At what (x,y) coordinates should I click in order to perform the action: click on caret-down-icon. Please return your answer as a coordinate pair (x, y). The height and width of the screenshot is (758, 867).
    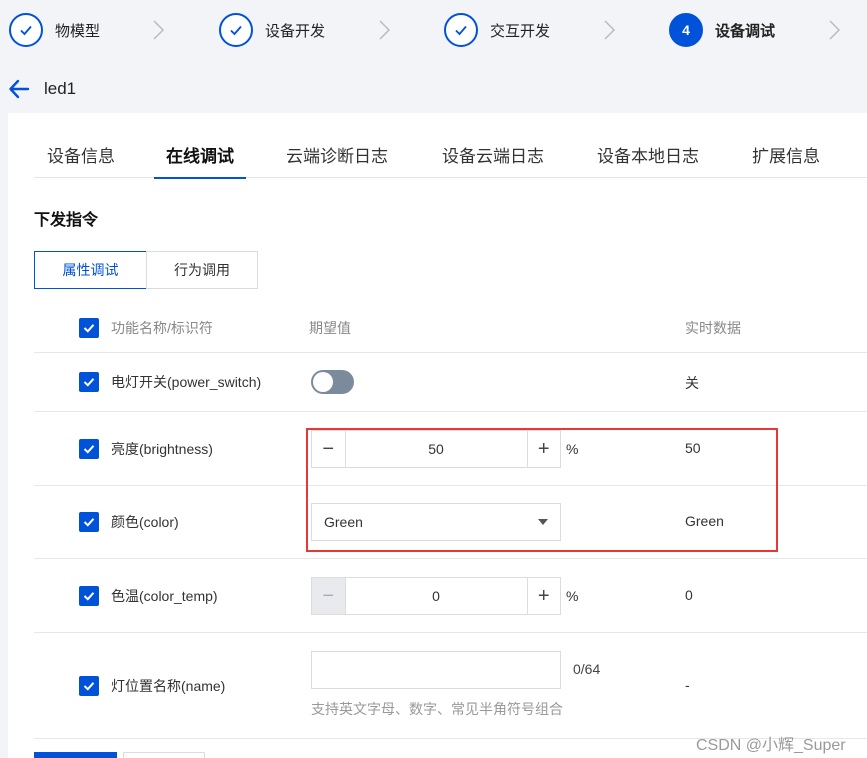
    Looking at the image, I should click on (543, 522).